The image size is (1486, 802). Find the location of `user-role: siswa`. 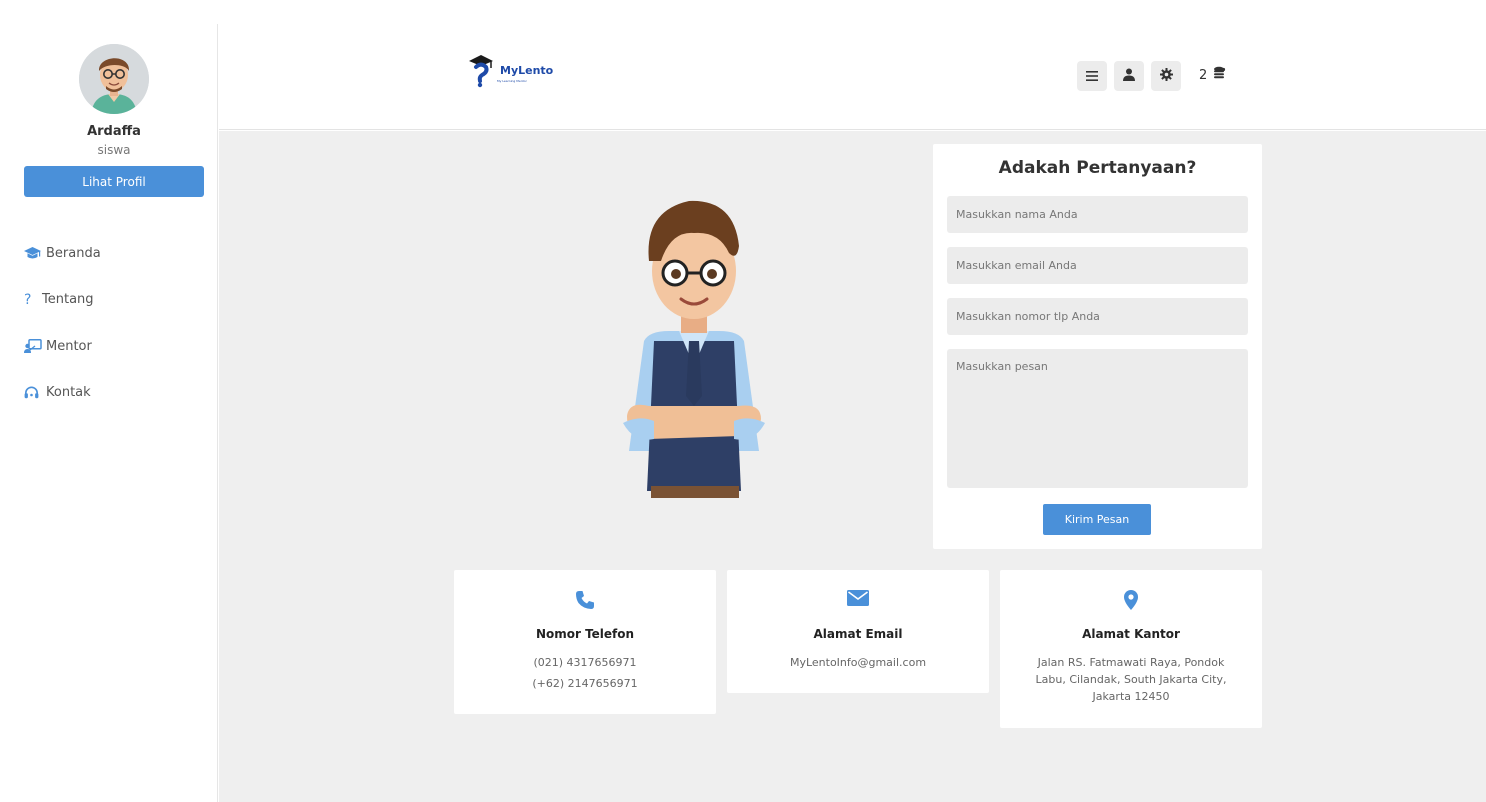

user-role: siswa is located at coordinates (114, 150).